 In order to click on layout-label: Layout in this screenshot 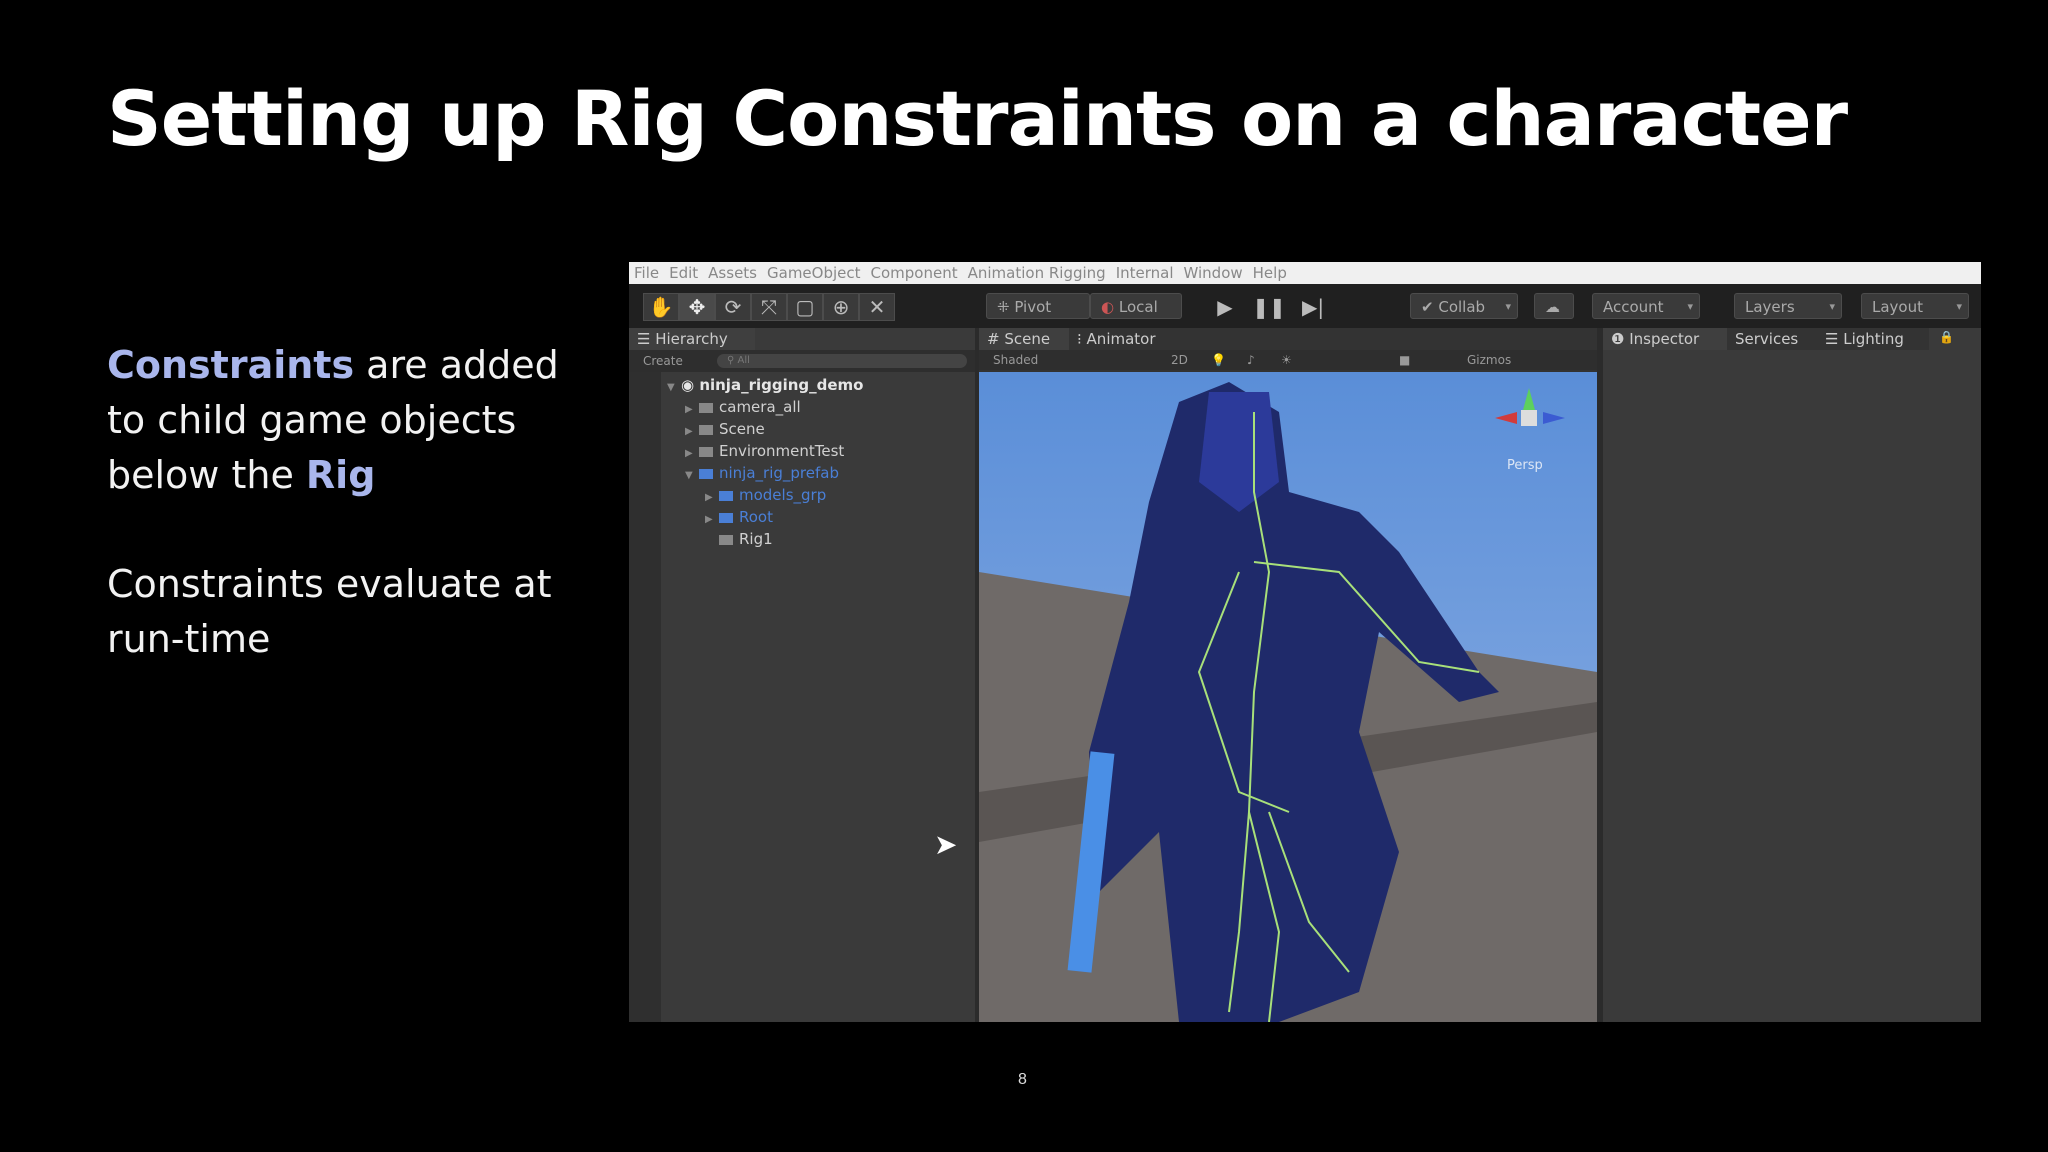, I will do `click(1897, 307)`.